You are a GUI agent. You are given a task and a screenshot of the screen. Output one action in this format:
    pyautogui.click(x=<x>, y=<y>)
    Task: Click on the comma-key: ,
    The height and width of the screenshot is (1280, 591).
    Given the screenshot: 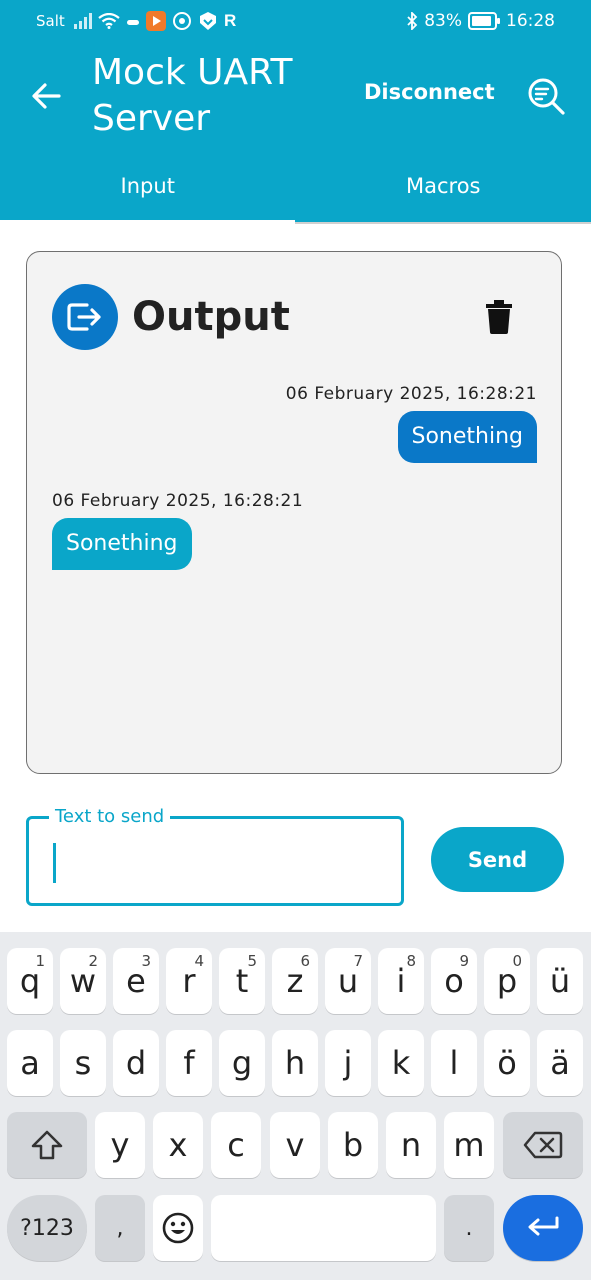 What is the action you would take?
    pyautogui.click(x=120, y=1228)
    